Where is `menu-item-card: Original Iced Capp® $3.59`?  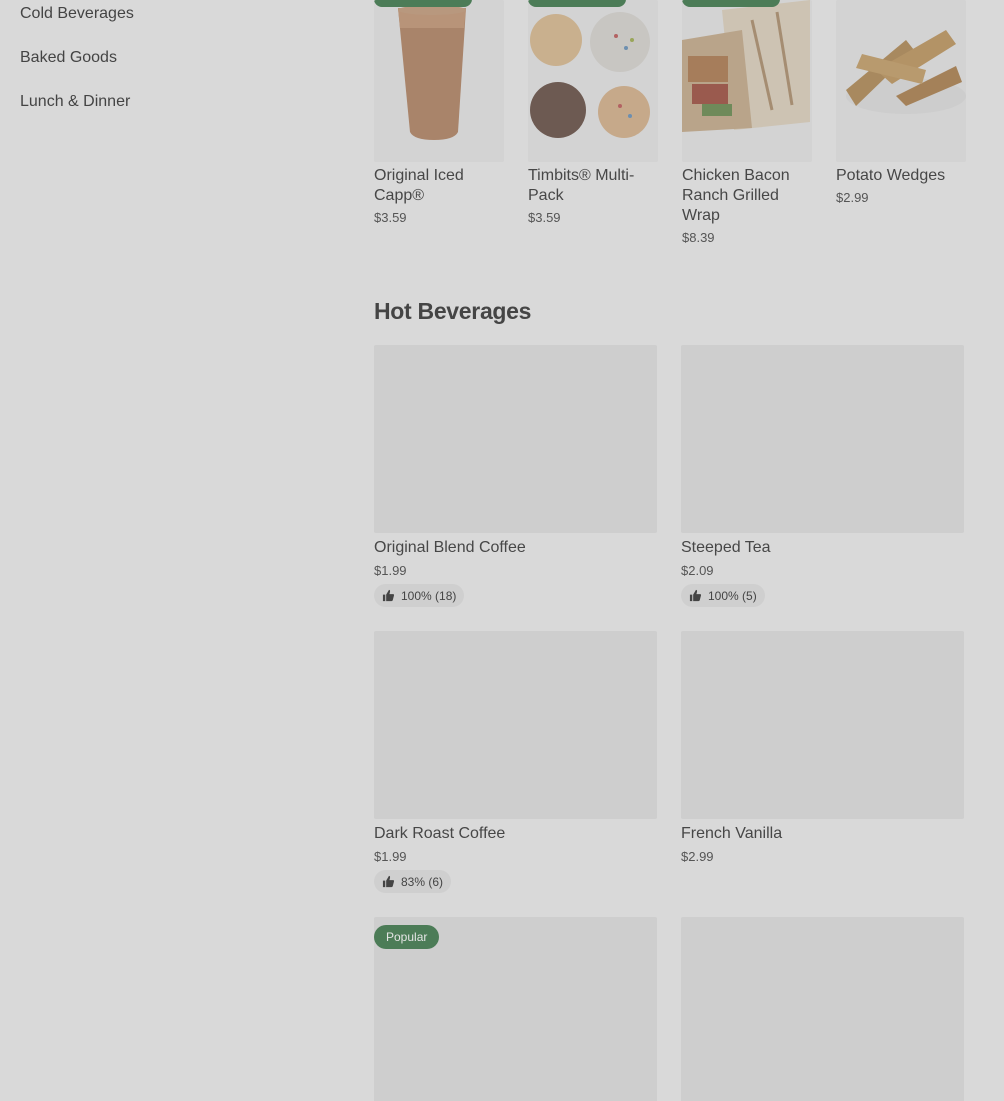 menu-item-card: Original Iced Capp® $3.59 is located at coordinates (439, 122).